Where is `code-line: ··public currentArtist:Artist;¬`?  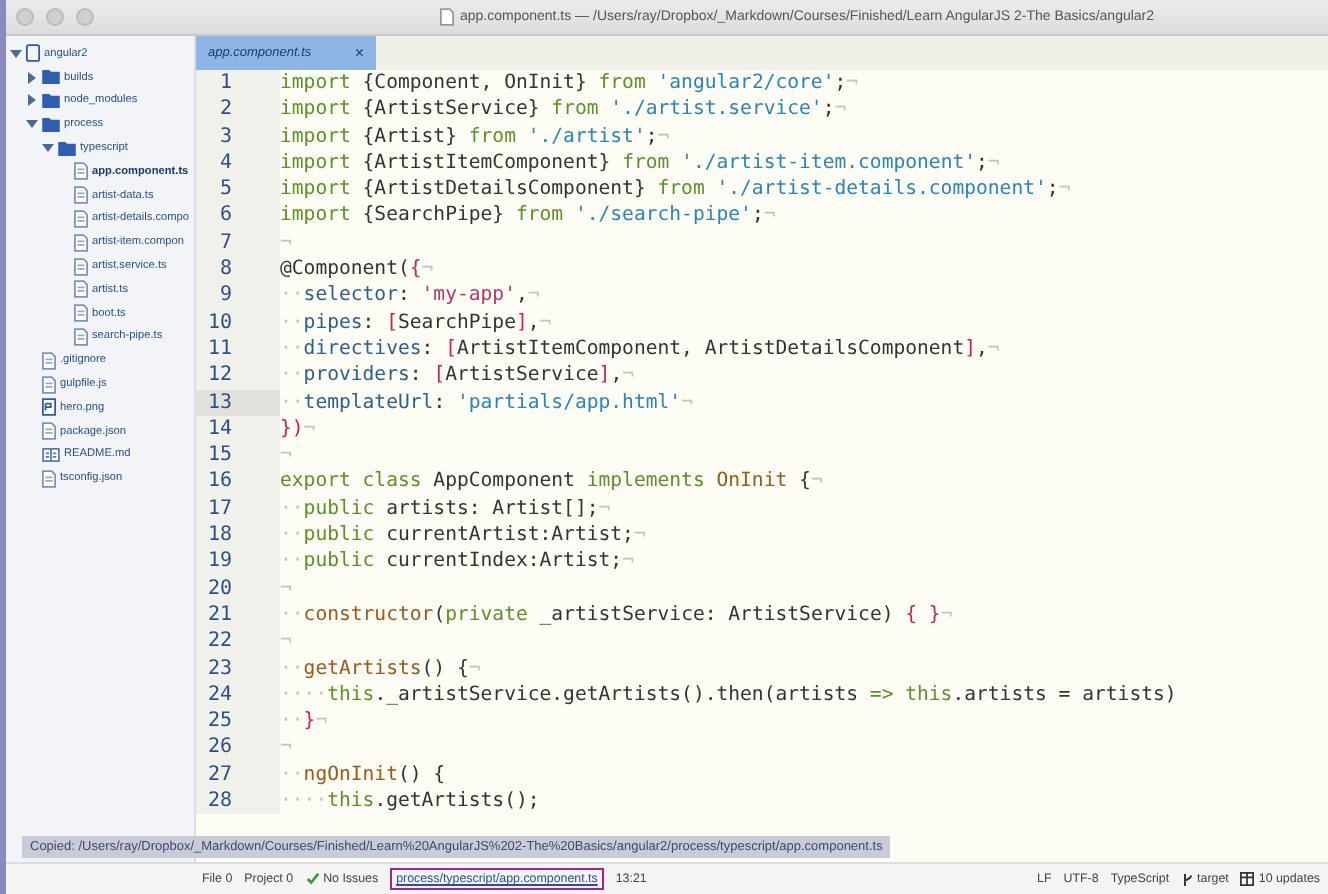 code-line: ··public currentArtist:Artist;¬ is located at coordinates (463, 535).